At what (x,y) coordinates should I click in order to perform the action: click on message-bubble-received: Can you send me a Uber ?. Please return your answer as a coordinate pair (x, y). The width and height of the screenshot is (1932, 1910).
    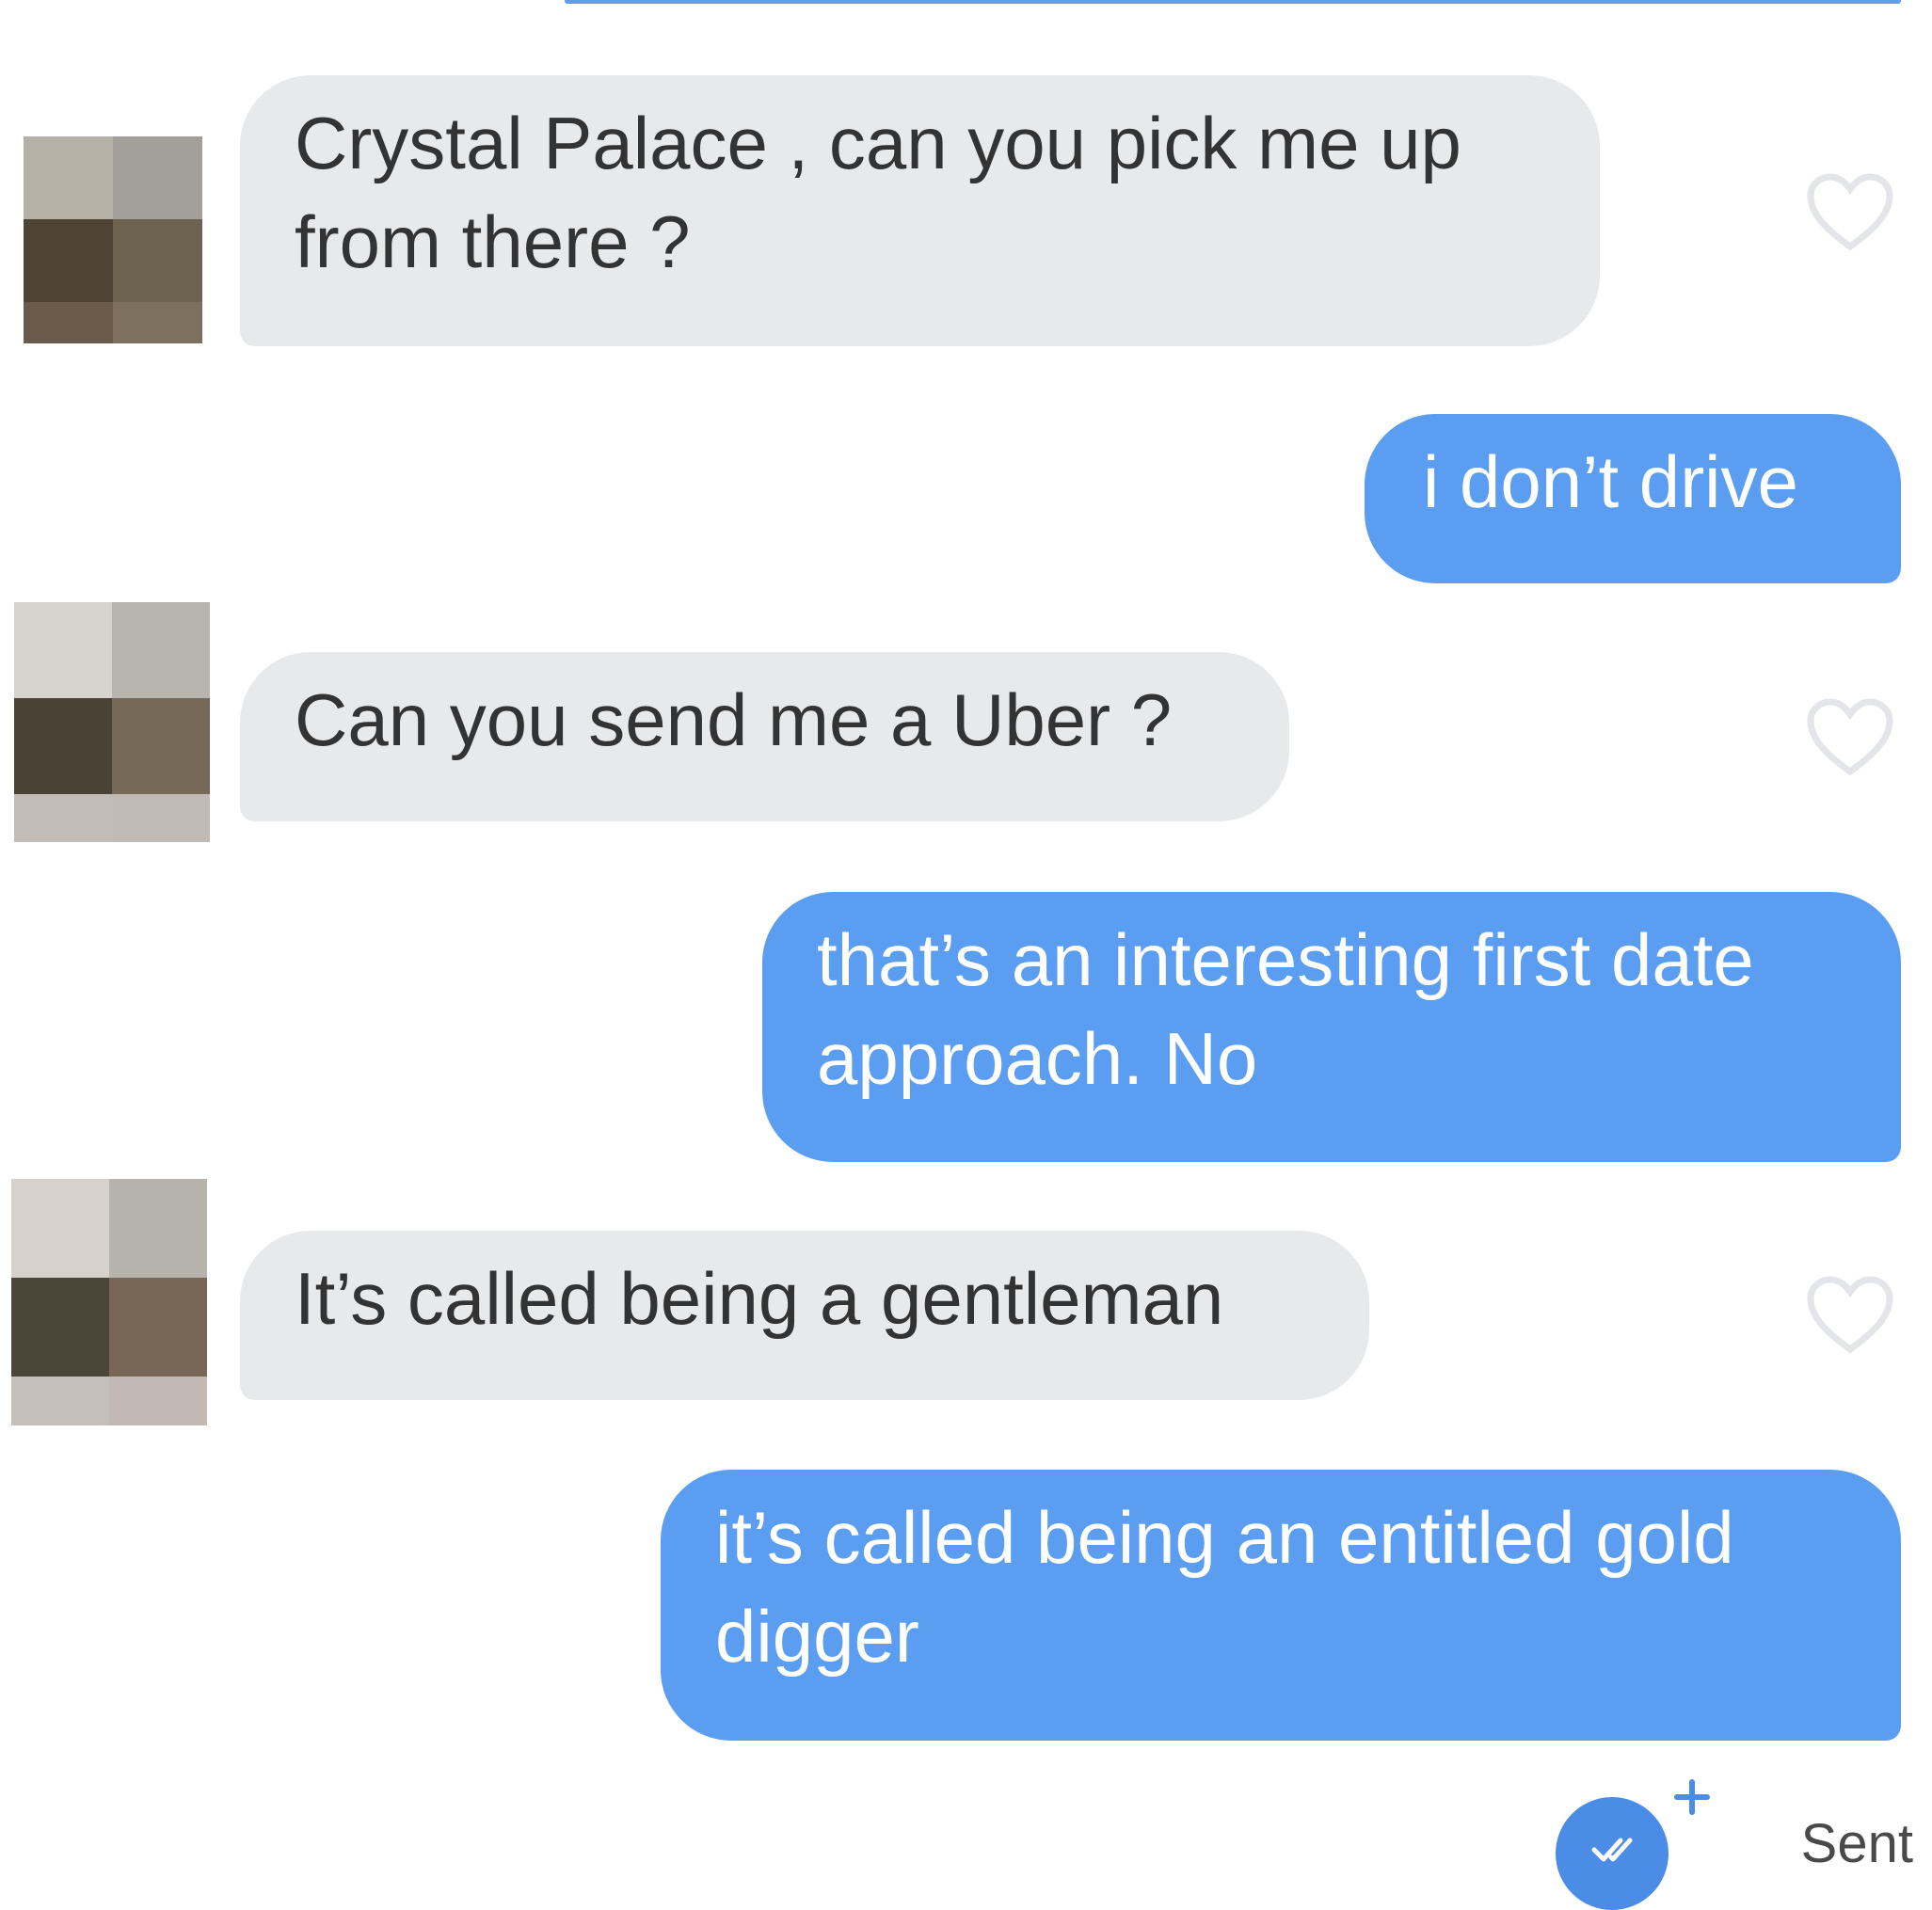
    Looking at the image, I should click on (764, 736).